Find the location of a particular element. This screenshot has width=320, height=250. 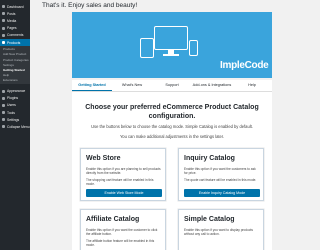

sidebar-item-users: Users is located at coordinates (15, 105).